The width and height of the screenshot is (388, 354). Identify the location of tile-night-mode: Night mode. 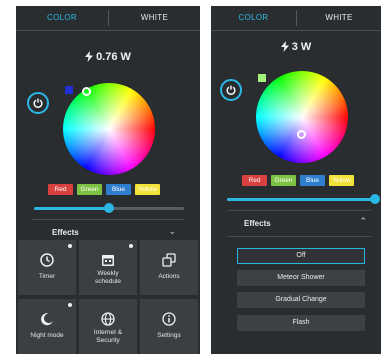
(47, 326).